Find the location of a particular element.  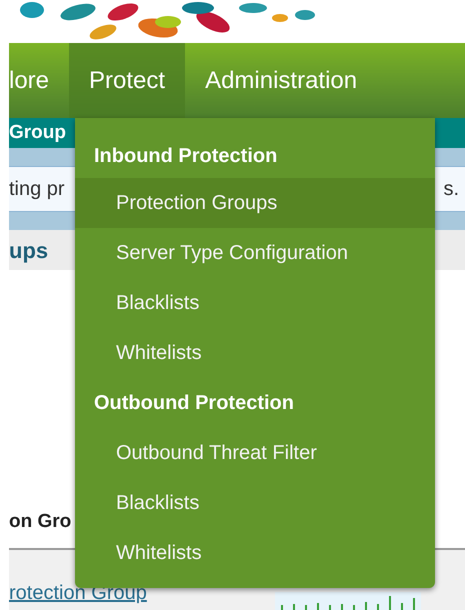

info-text: ting pr is located at coordinates (37, 189).